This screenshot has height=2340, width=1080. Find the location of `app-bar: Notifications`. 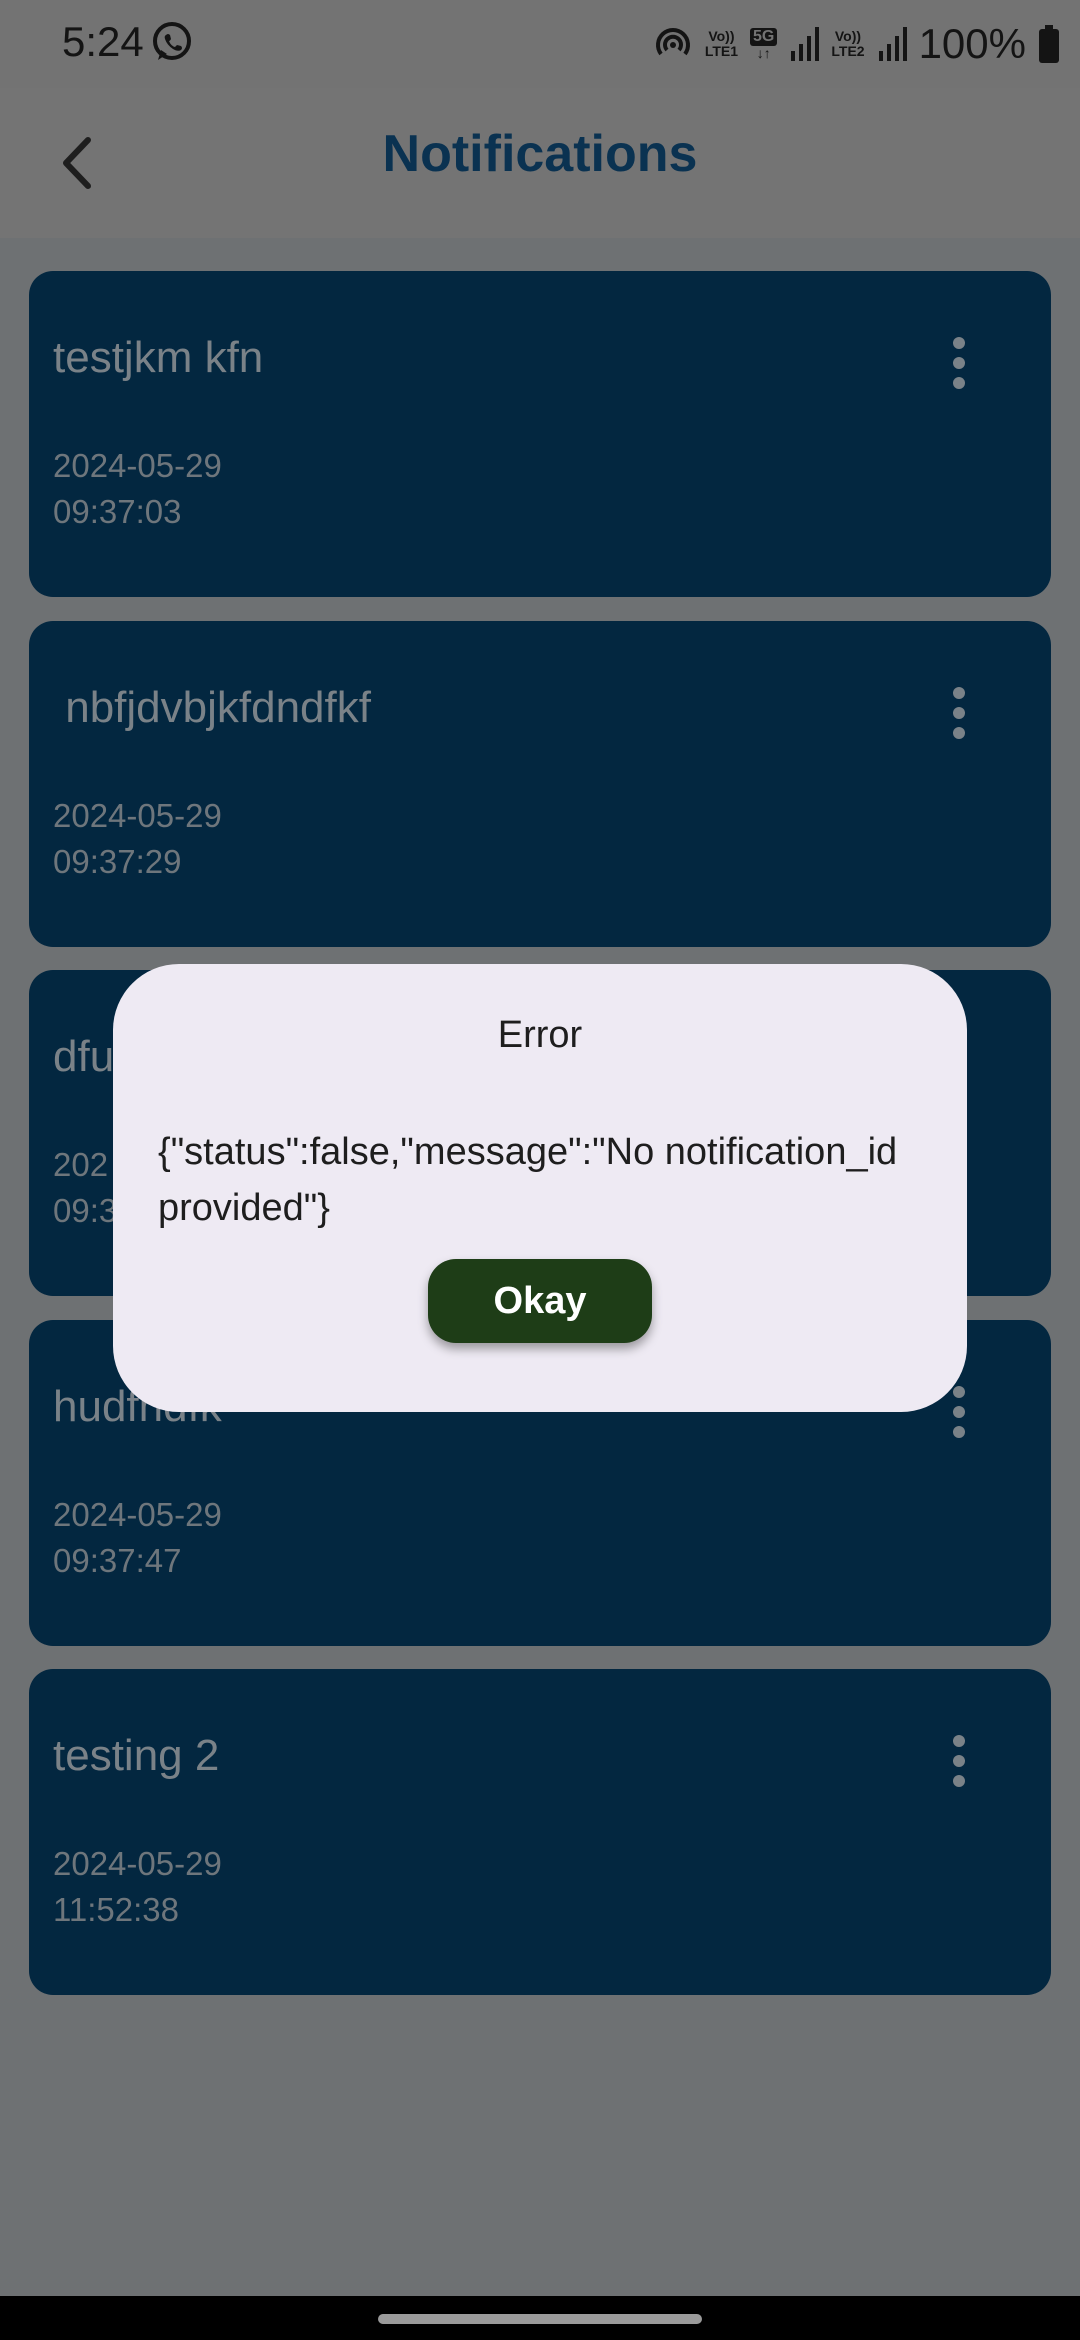

app-bar: Notifications is located at coordinates (540, 163).